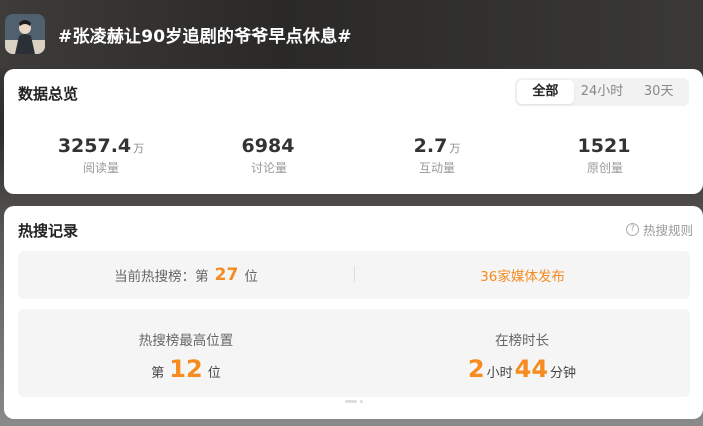 The width and height of the screenshot is (703, 426). I want to click on highest-rank-prefix: 第, so click(158, 373).